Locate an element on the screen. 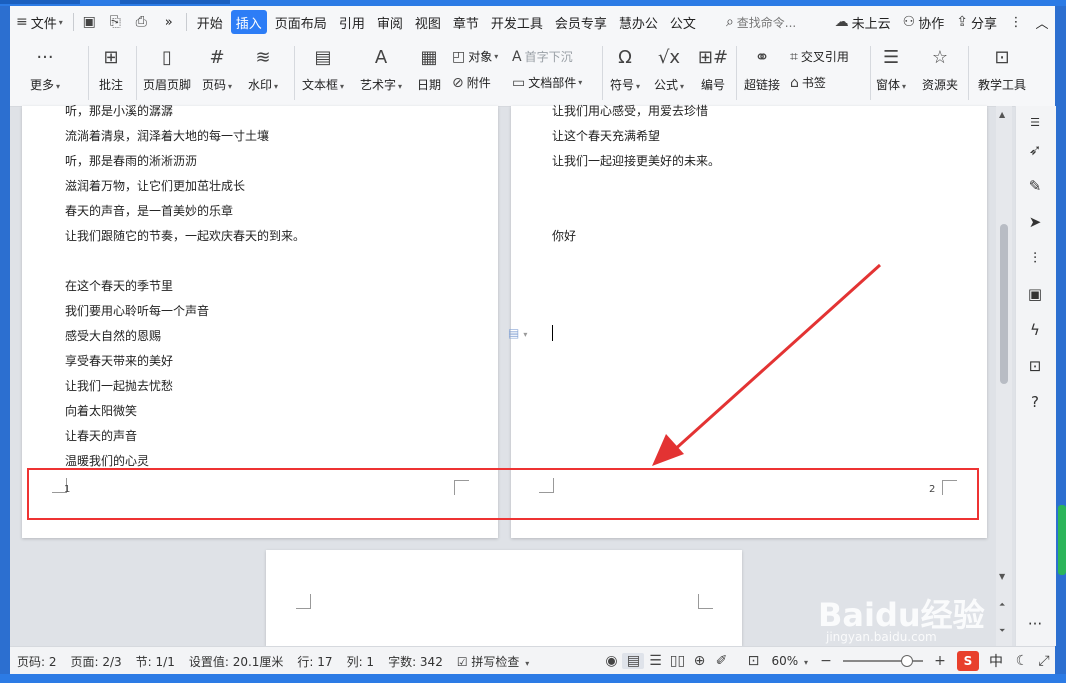  moon-icon: ☾ is located at coordinates (1022, 661).